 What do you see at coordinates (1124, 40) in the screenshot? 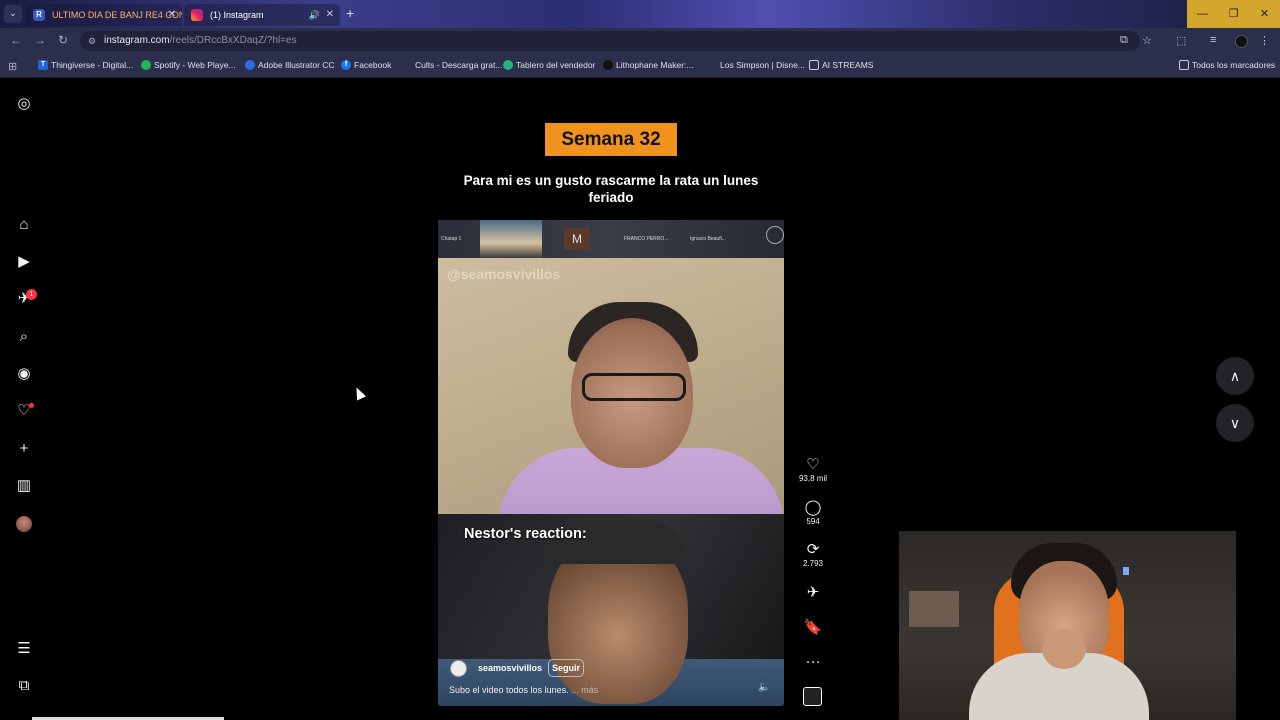
I see `install-app-icon: ⧉` at bounding box center [1124, 40].